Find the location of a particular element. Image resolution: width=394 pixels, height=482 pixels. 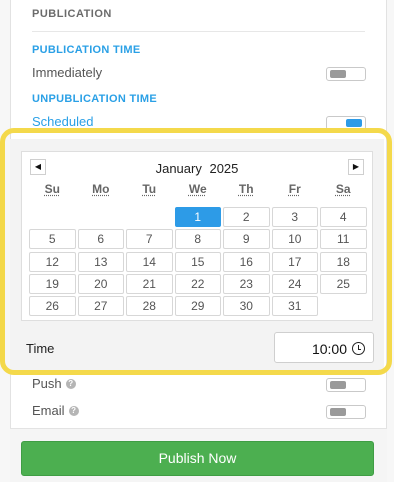

calendar-week-row: 12 13 14 15 16 17 18 is located at coordinates (198, 262).